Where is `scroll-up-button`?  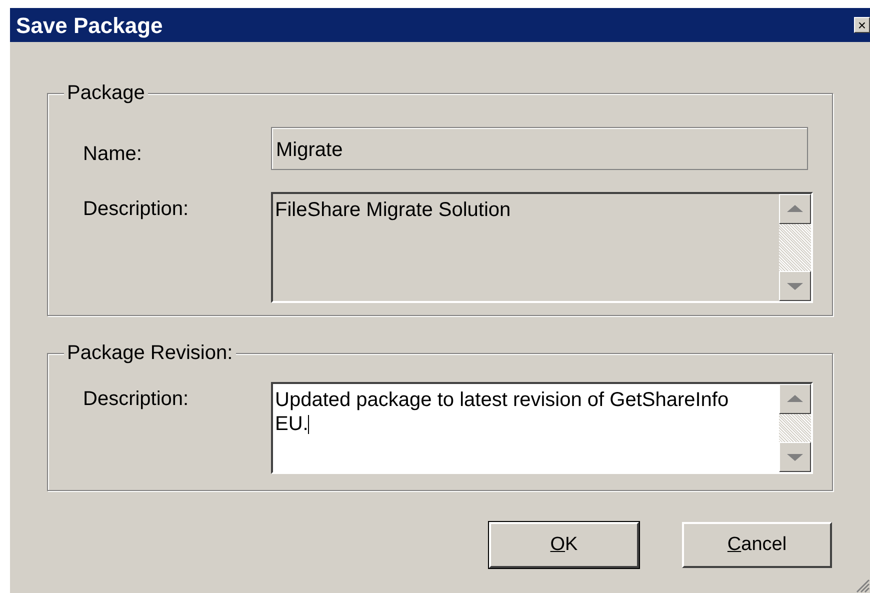
scroll-up-button is located at coordinates (795, 399).